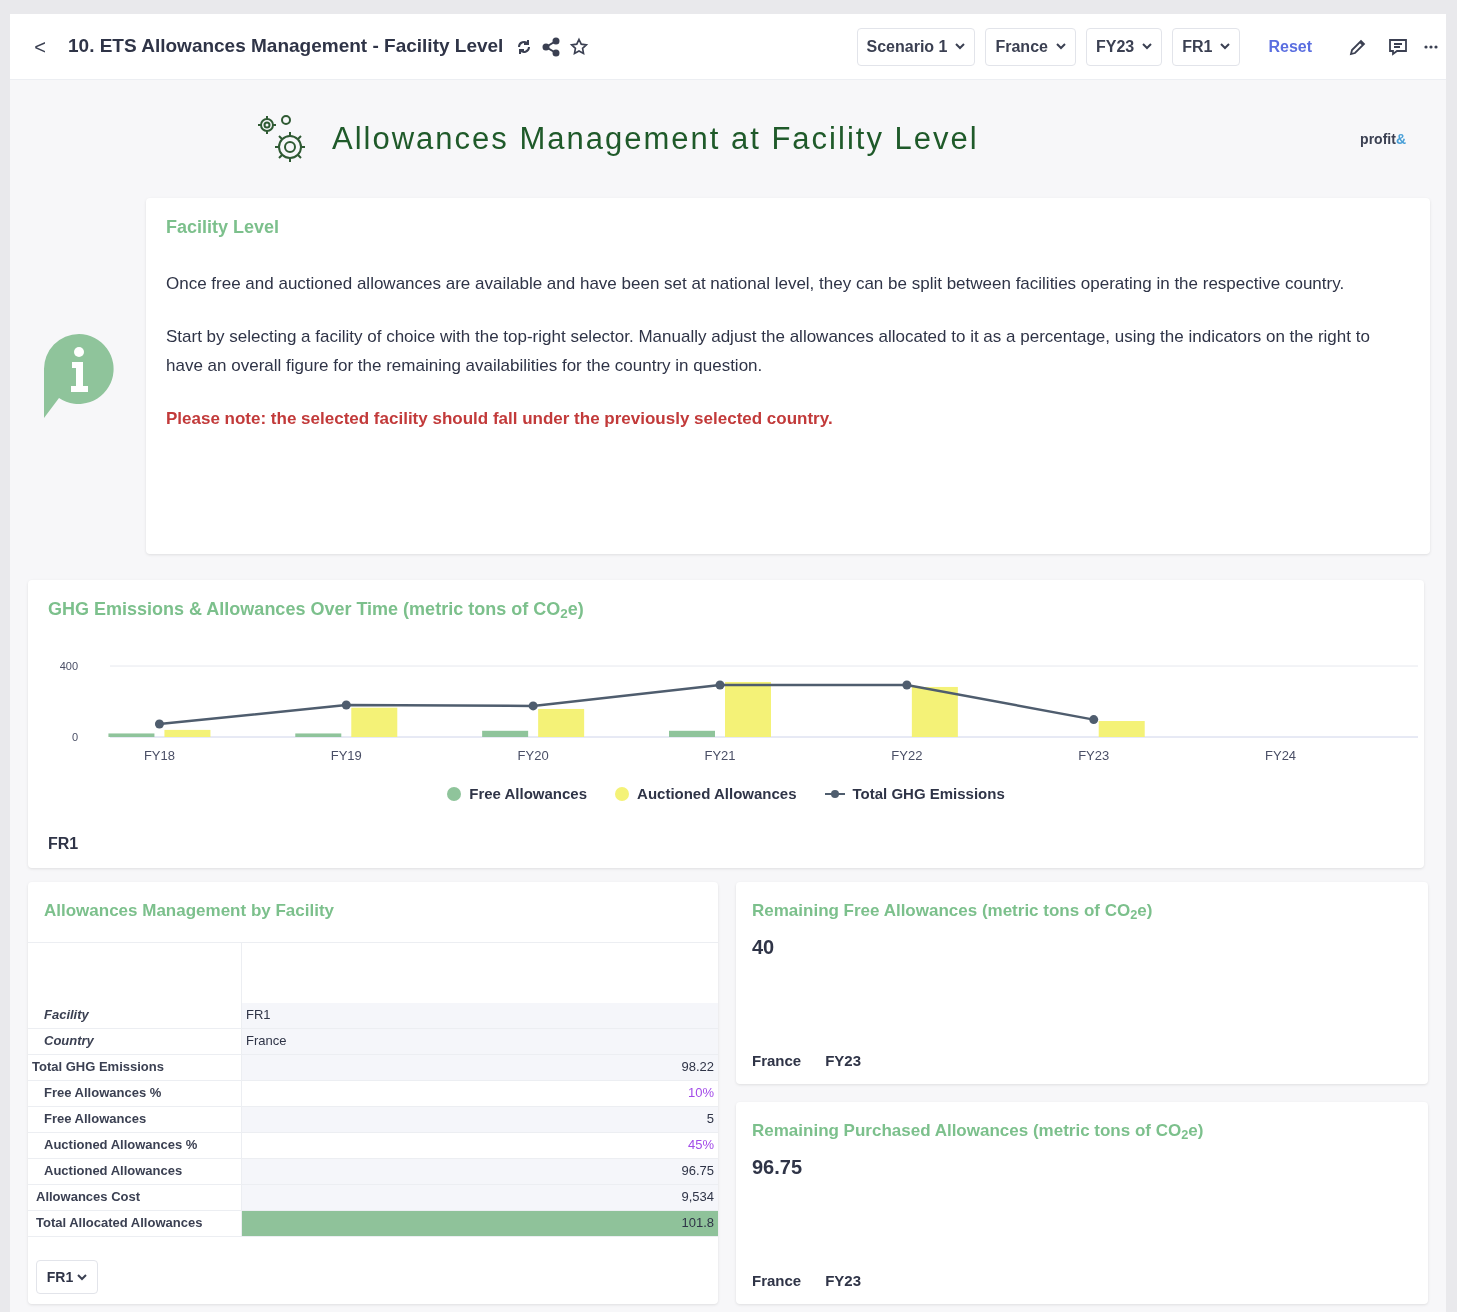 The image size is (1457, 1312). I want to click on facility-dropdown: FR1, so click(67, 1277).